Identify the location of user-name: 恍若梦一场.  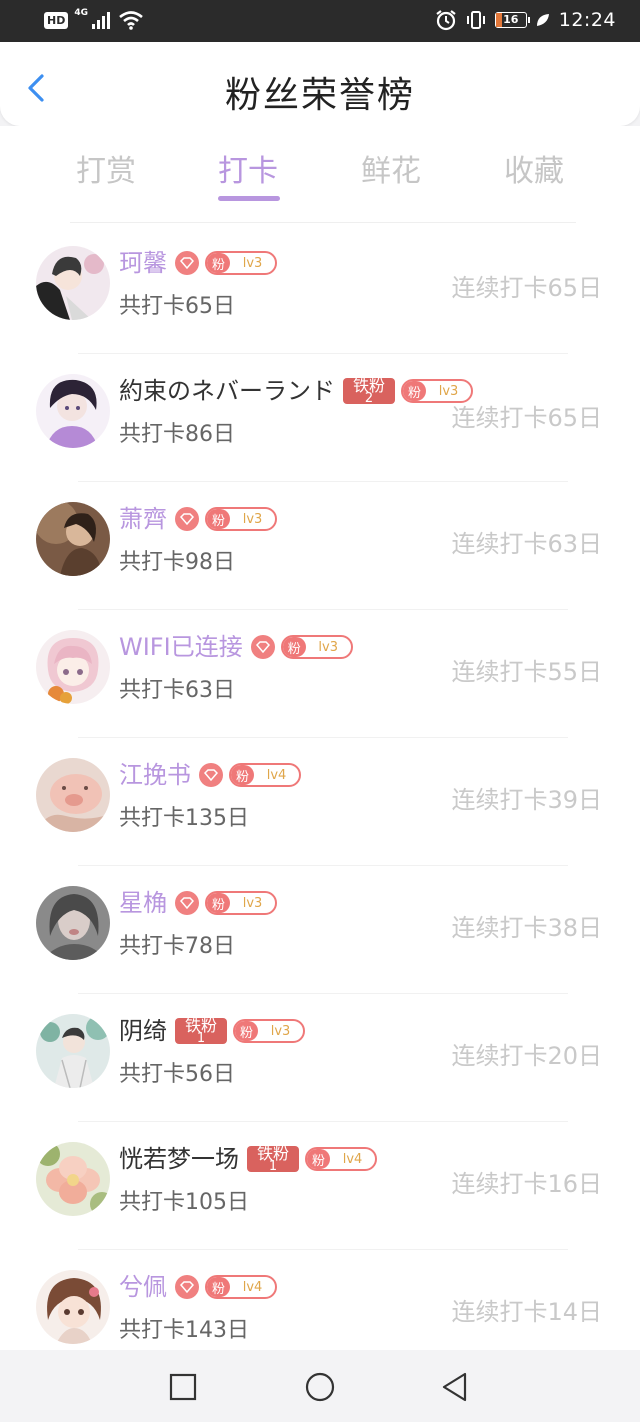
(179, 1159).